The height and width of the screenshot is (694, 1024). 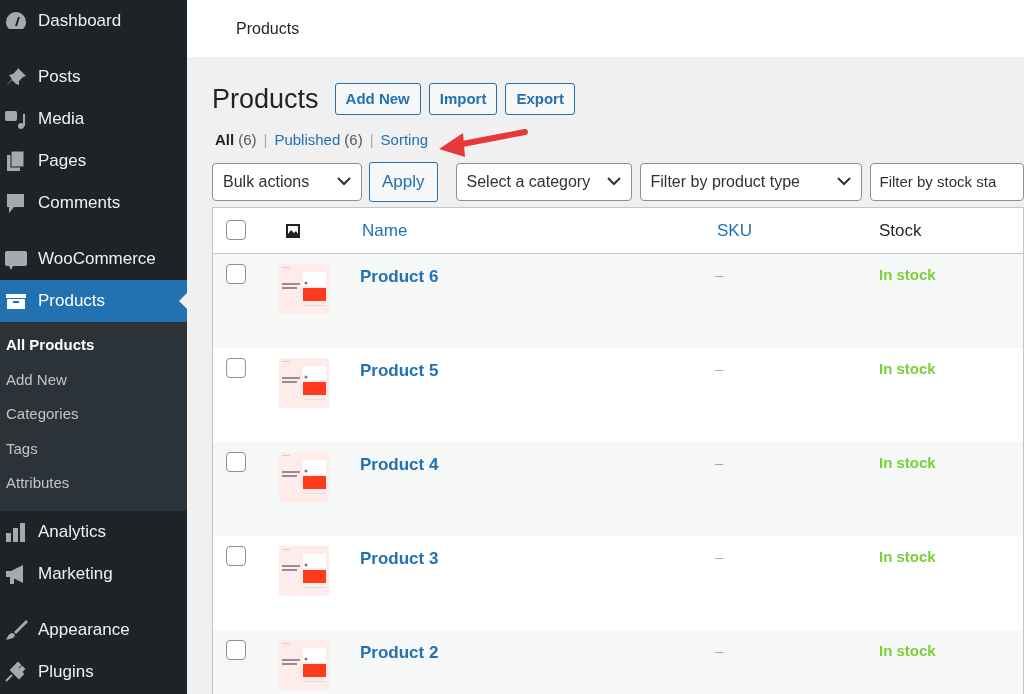 I want to click on view-filter-link: Published, so click(x=307, y=140).